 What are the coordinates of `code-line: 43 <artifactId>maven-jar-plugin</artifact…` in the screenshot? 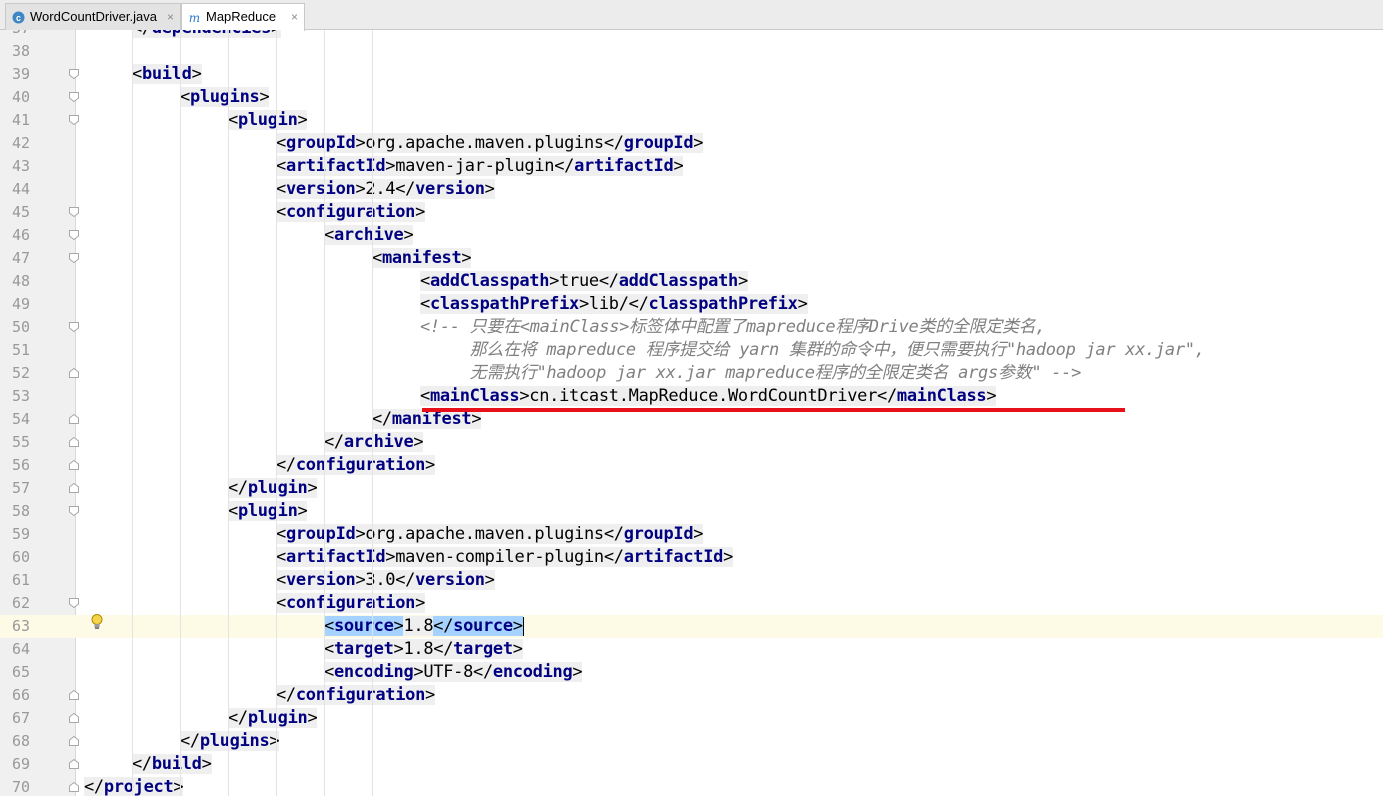 It's located at (691, 166).